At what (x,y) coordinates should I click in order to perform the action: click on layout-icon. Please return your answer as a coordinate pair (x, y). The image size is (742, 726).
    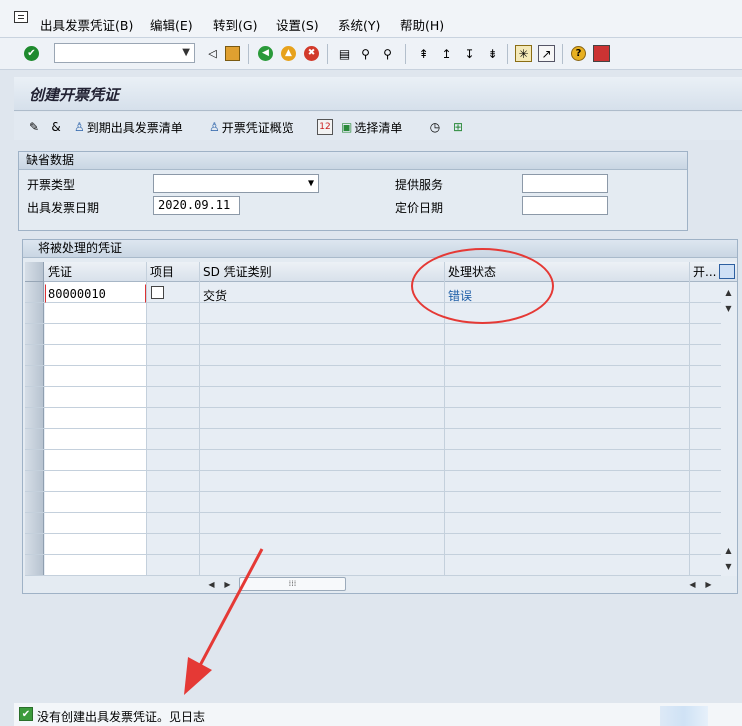
    Looking at the image, I should click on (601, 53).